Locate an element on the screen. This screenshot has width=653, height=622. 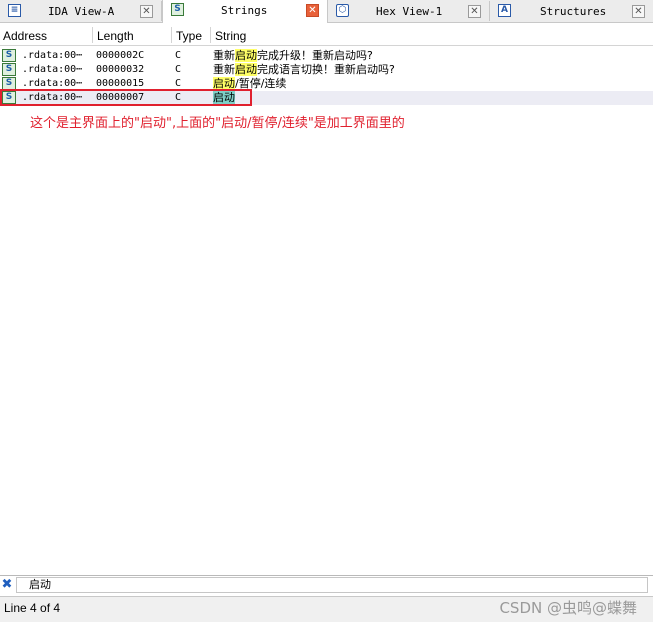
tab-label: IDA View-A is located at coordinates (81, 11).